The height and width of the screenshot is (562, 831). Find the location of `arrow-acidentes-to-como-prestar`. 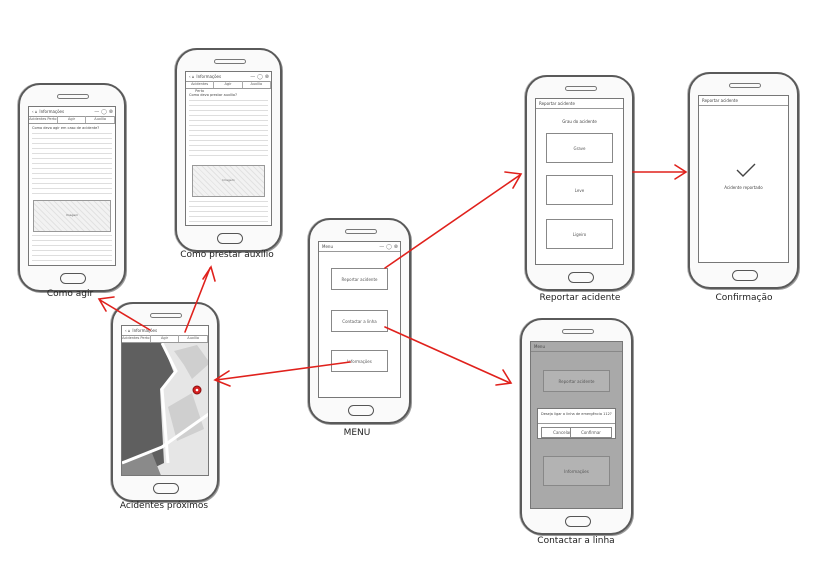

arrow-acidentes-to-como-prestar is located at coordinates (197, 300).